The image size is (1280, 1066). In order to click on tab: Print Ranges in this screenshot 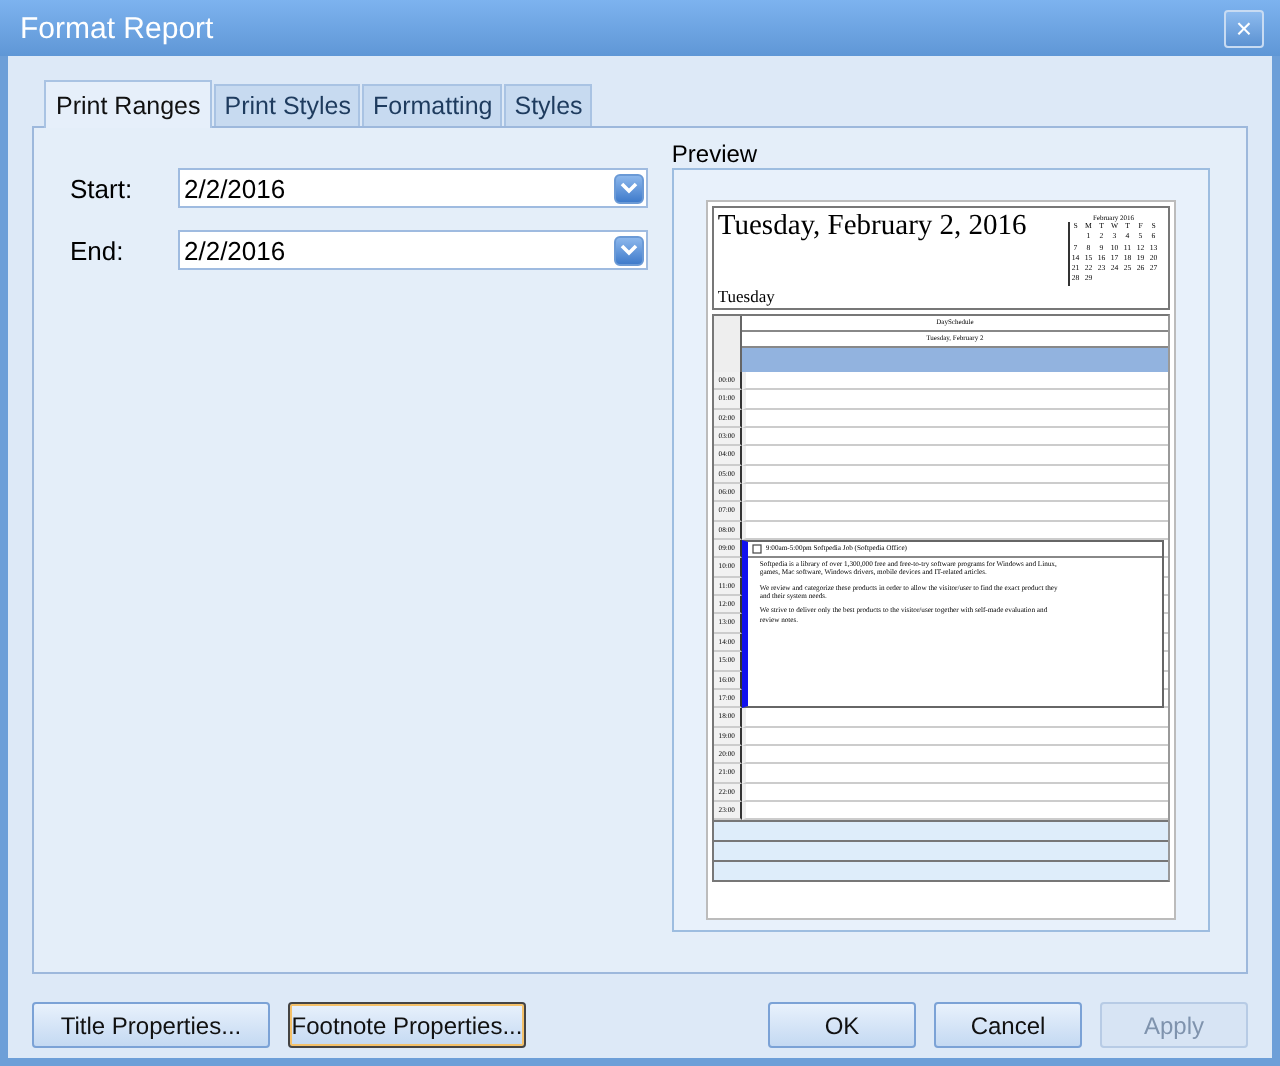, I will do `click(128, 104)`.